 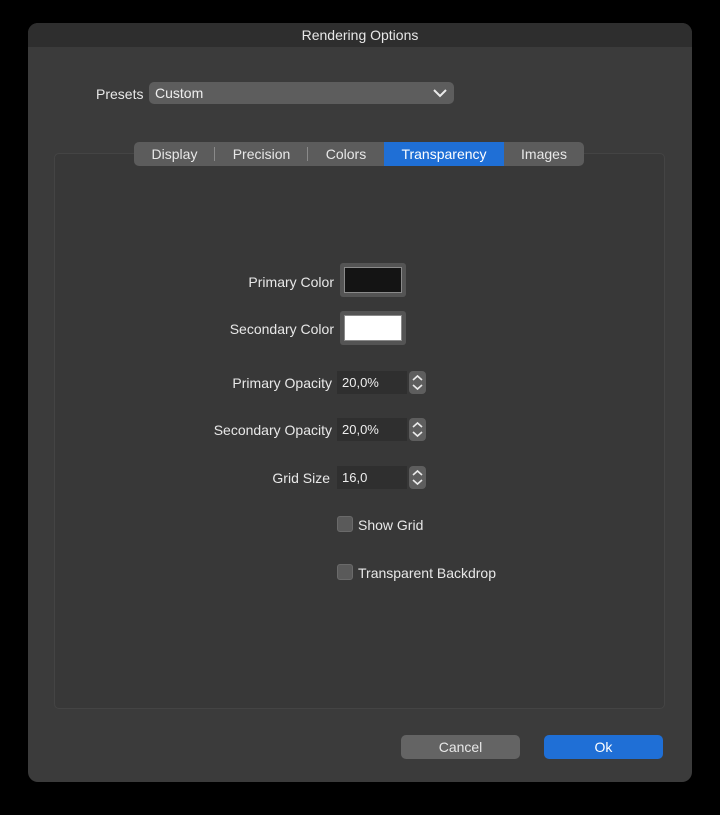 What do you see at coordinates (261, 154) in the screenshot?
I see `tab-precision: Precision` at bounding box center [261, 154].